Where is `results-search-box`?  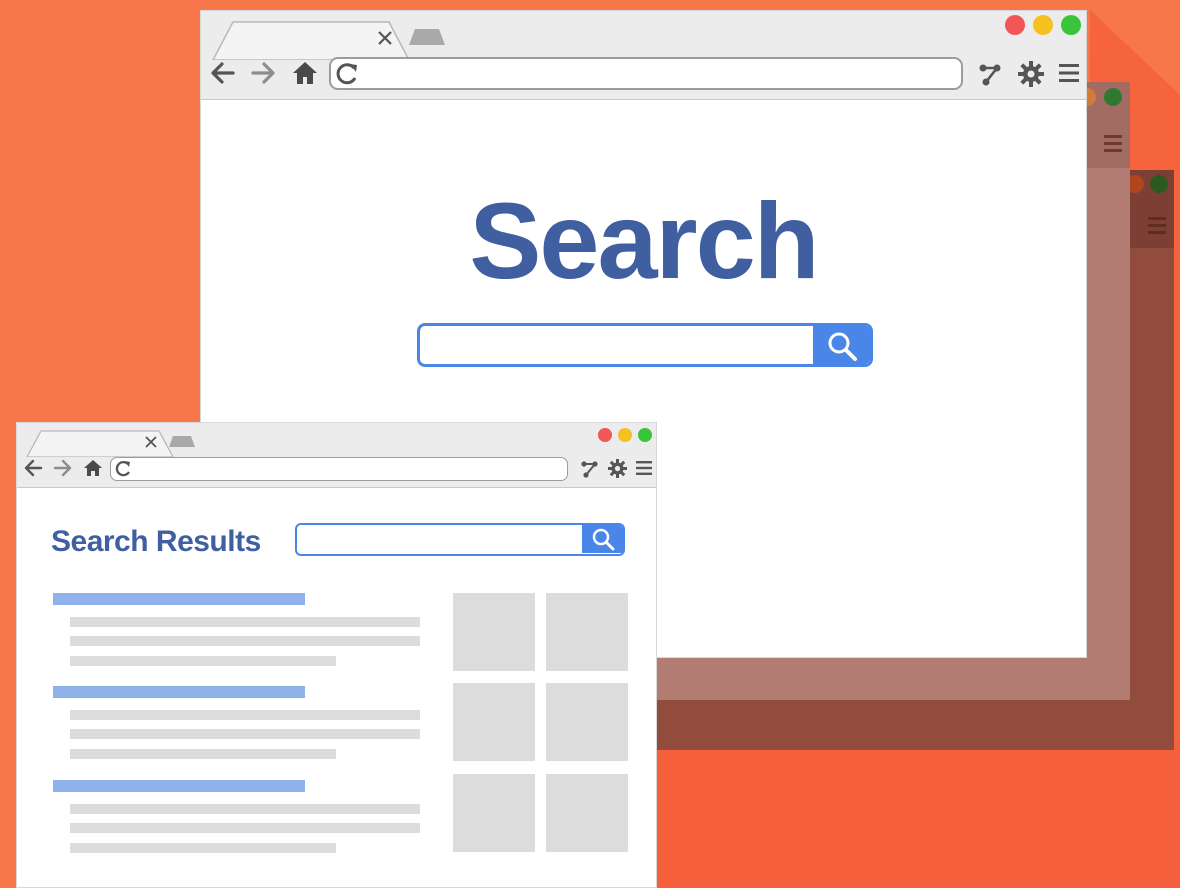
results-search-box is located at coordinates (460, 539).